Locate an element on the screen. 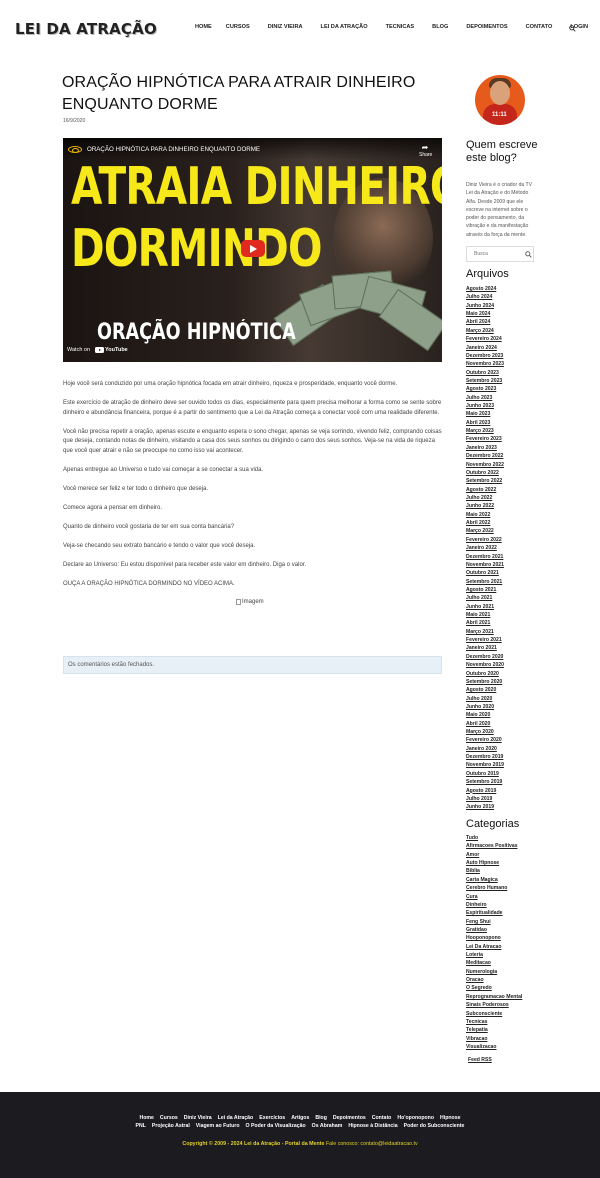 The width and height of the screenshot is (600, 1178). footer-link: Hipnose is located at coordinates (450, 1118).